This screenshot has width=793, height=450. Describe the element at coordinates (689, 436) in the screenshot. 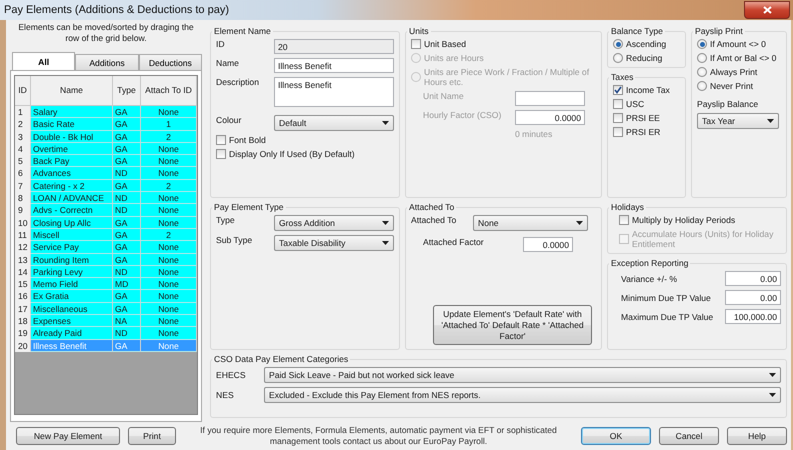

I see `dialog-button: Cancel` at that location.